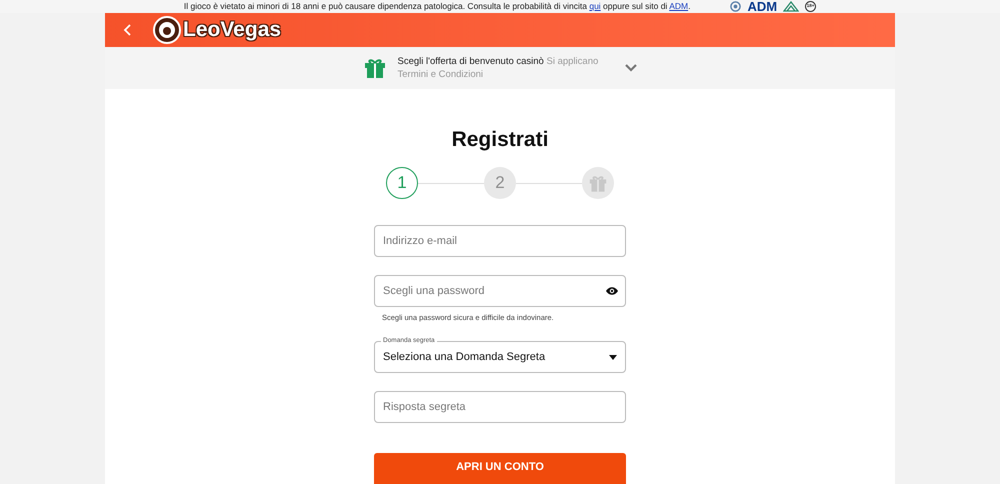 The width and height of the screenshot is (1000, 484). Describe the element at coordinates (791, 6) in the screenshot. I see `triangle-logo-icon` at that location.